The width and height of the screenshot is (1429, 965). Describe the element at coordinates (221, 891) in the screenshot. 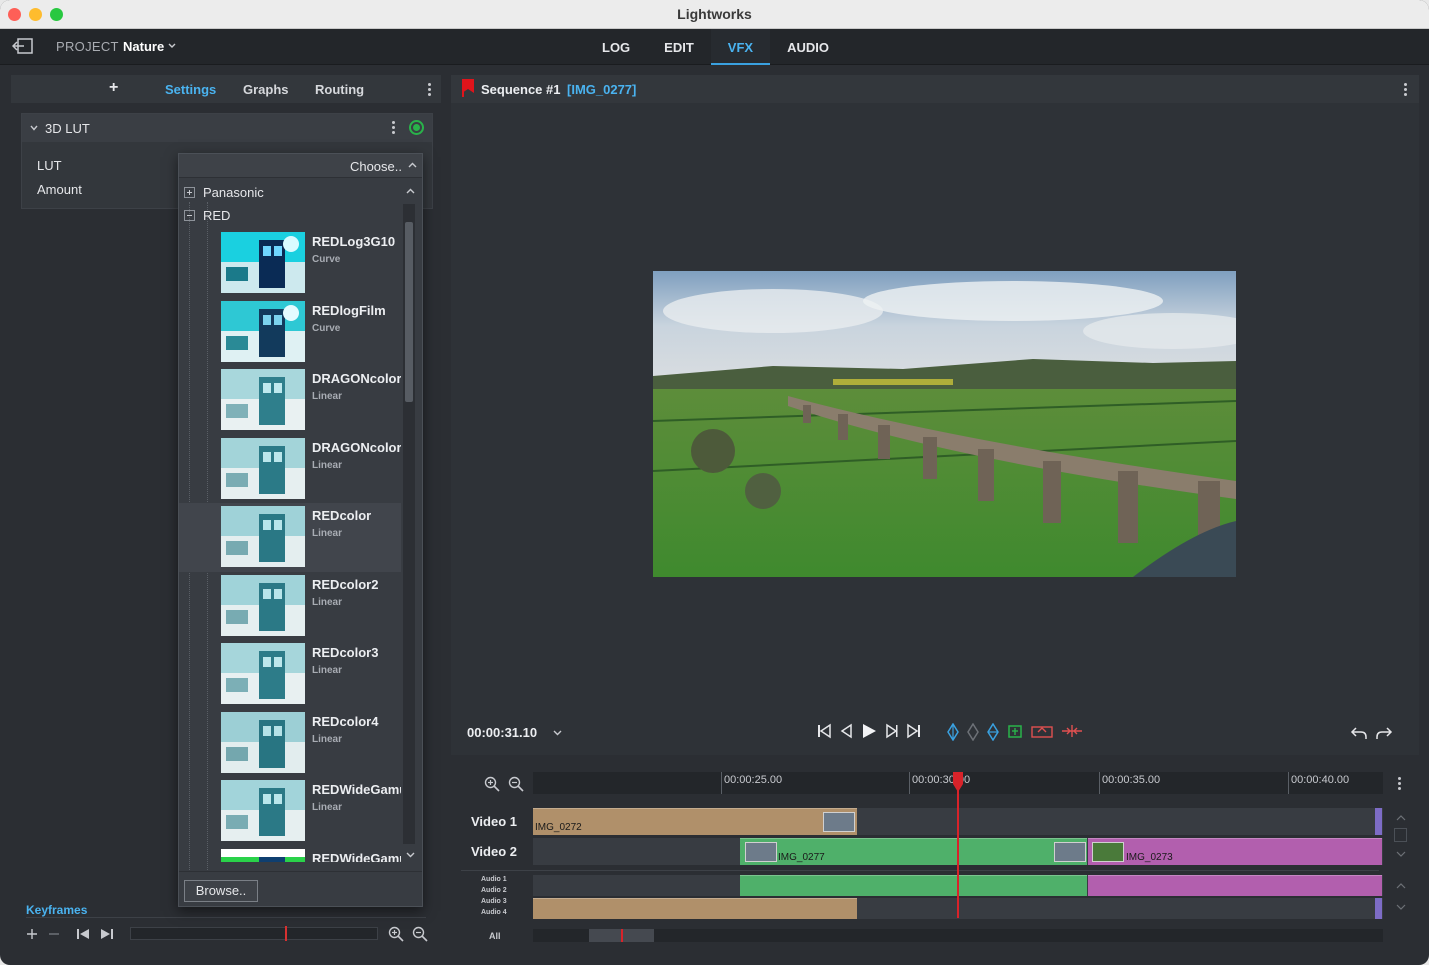

I see `browse-button: Browse..` at that location.